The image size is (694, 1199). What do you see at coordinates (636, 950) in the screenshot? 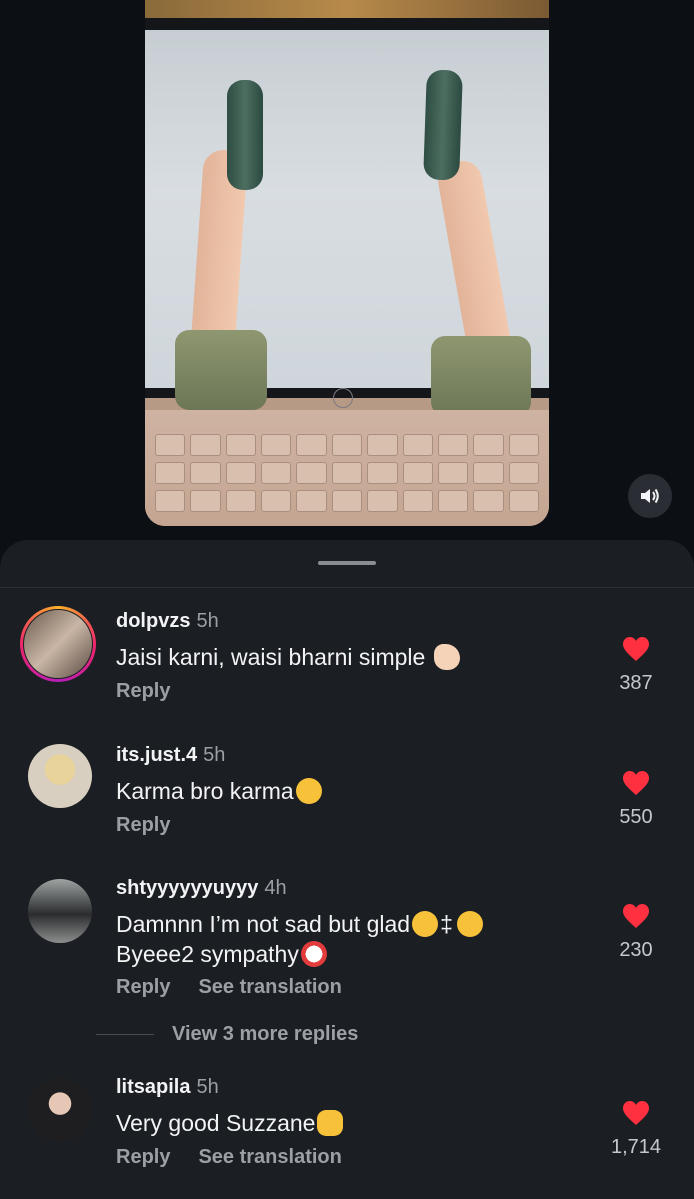
I see `like-count: 230` at bounding box center [636, 950].